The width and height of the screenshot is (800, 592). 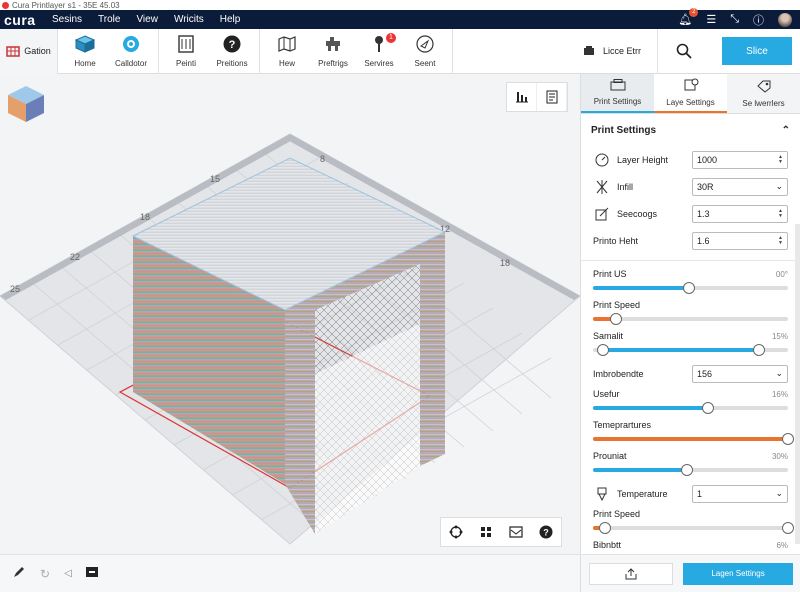 What do you see at coordinates (67, 19) in the screenshot?
I see `menu-item-0: Sesins` at bounding box center [67, 19].